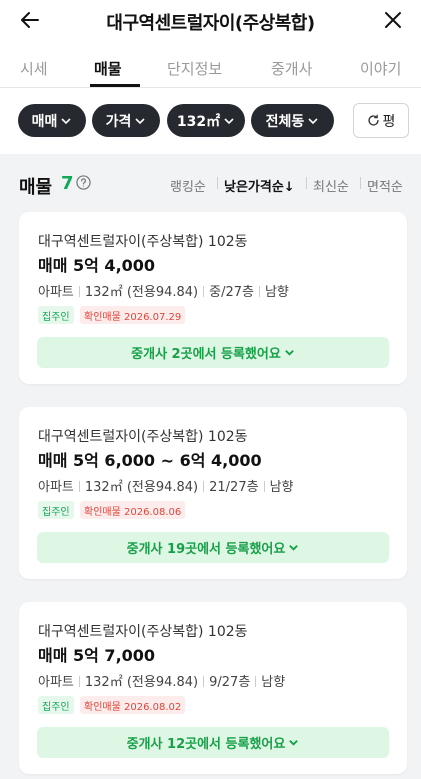 The image size is (421, 779). Describe the element at coordinates (44, 121) in the screenshot. I see `filter-deal-type-label: 매매` at that location.